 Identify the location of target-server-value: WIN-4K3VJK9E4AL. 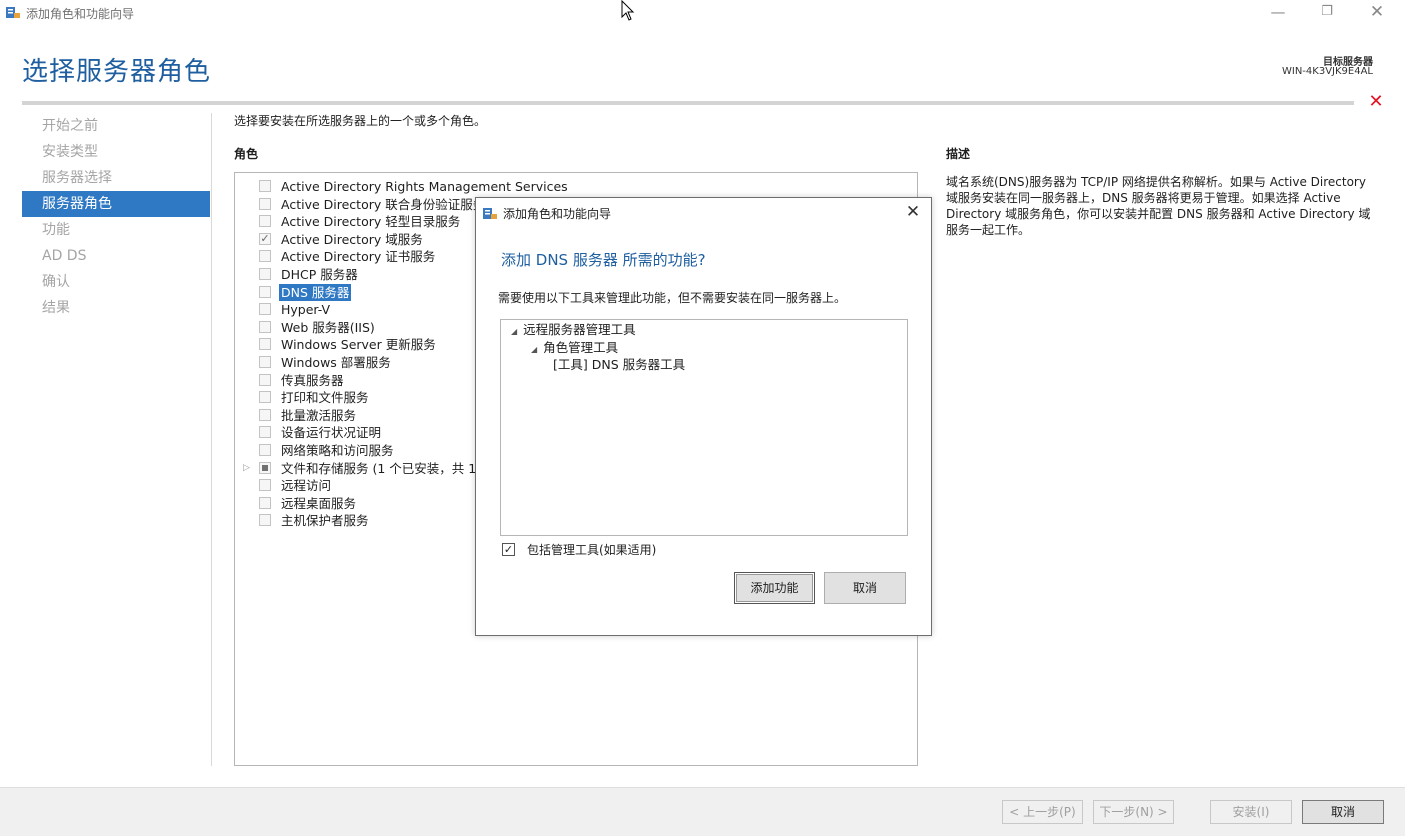
(1327, 71).